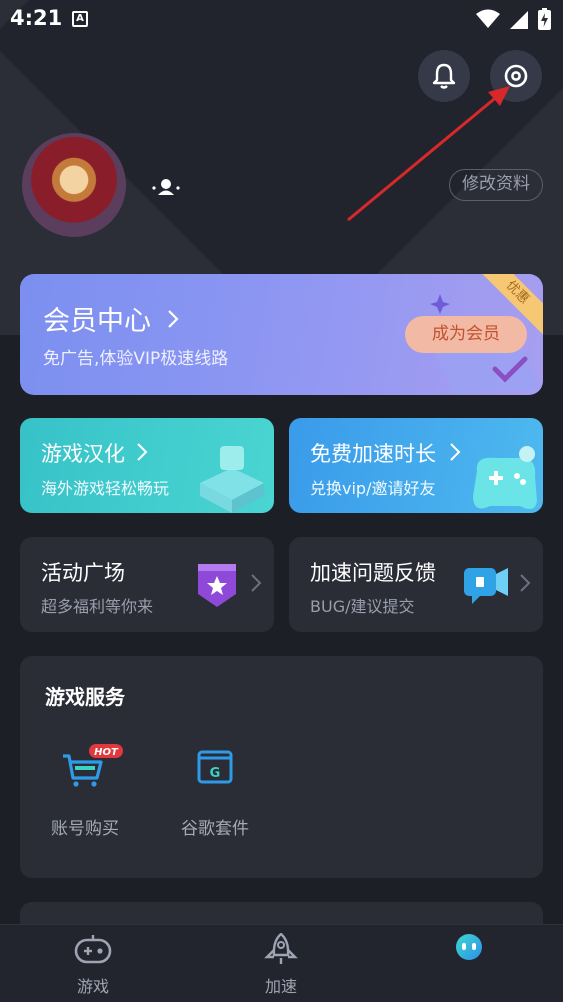  What do you see at coordinates (280, 986) in the screenshot?
I see `nav-label: 加速` at bounding box center [280, 986].